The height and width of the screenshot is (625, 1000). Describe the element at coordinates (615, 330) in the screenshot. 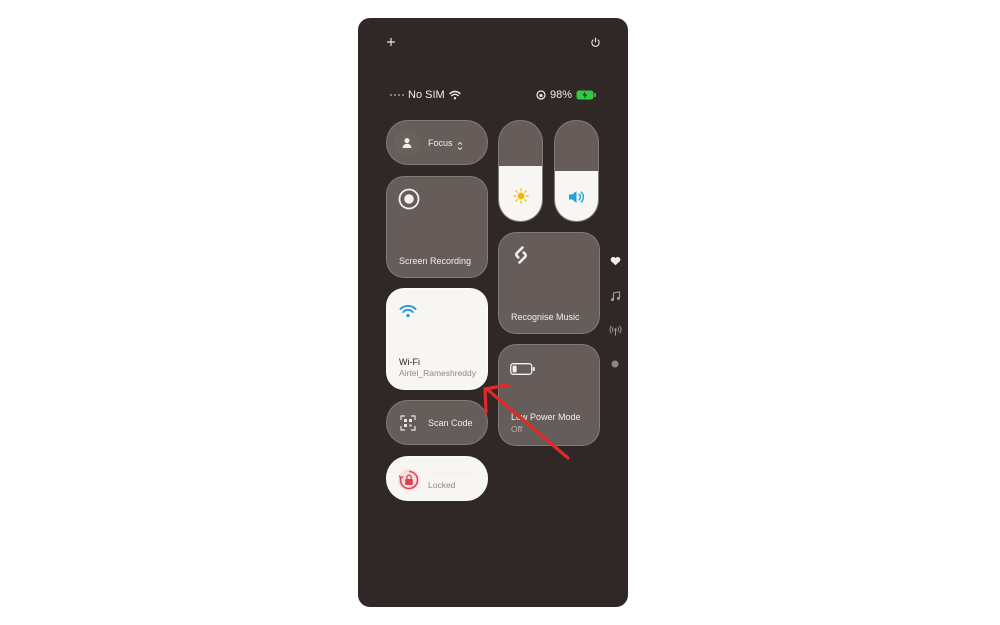

I see `antenna-icon` at that location.